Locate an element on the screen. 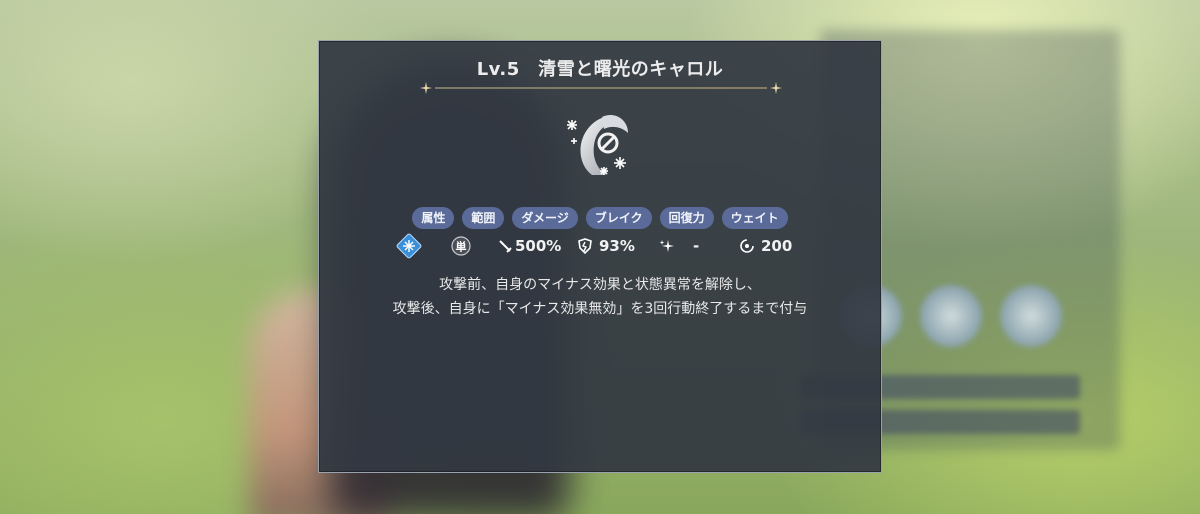  damage-number: 500% is located at coordinates (538, 246).